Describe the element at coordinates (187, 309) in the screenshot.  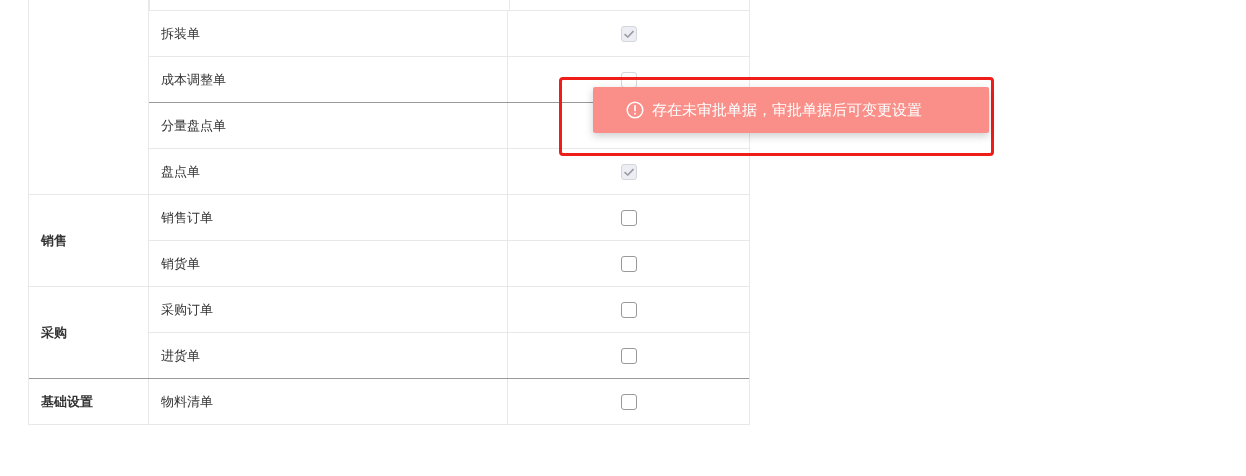
I see `document-name: 采购订单` at that location.